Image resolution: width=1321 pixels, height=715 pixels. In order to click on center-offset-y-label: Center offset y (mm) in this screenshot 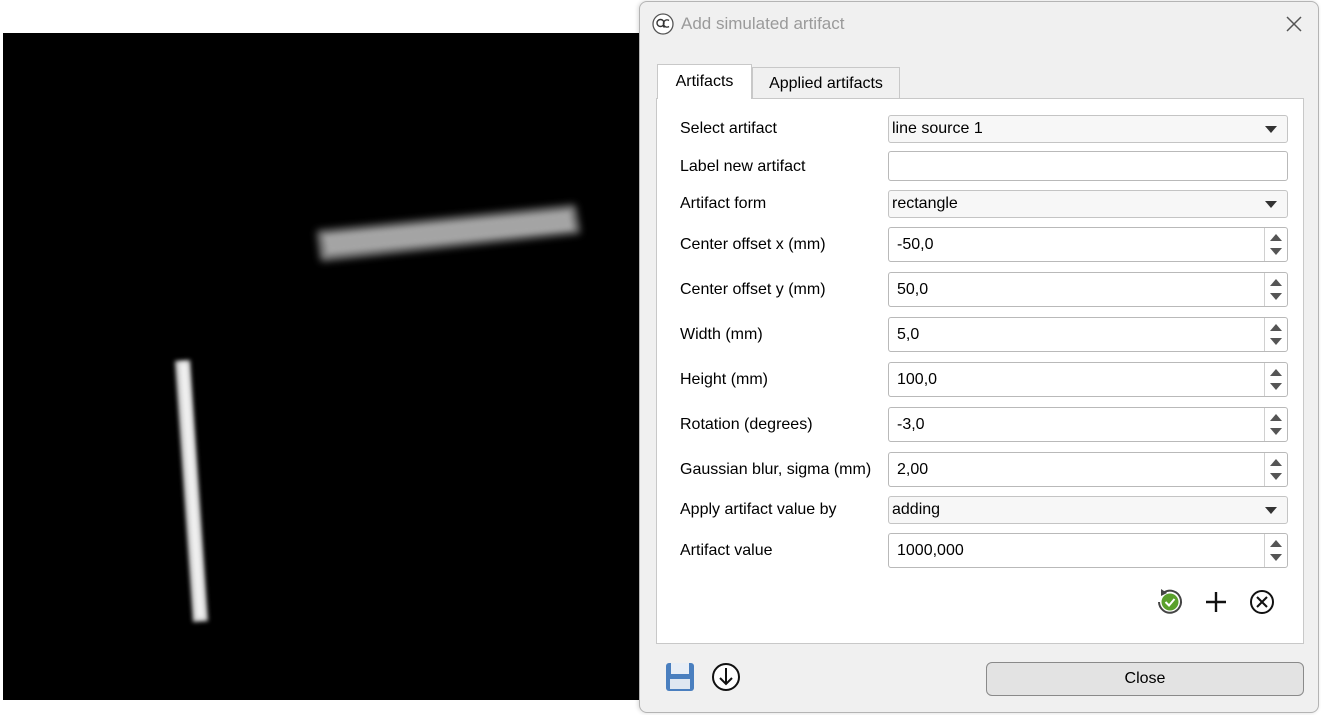, I will do `click(753, 289)`.